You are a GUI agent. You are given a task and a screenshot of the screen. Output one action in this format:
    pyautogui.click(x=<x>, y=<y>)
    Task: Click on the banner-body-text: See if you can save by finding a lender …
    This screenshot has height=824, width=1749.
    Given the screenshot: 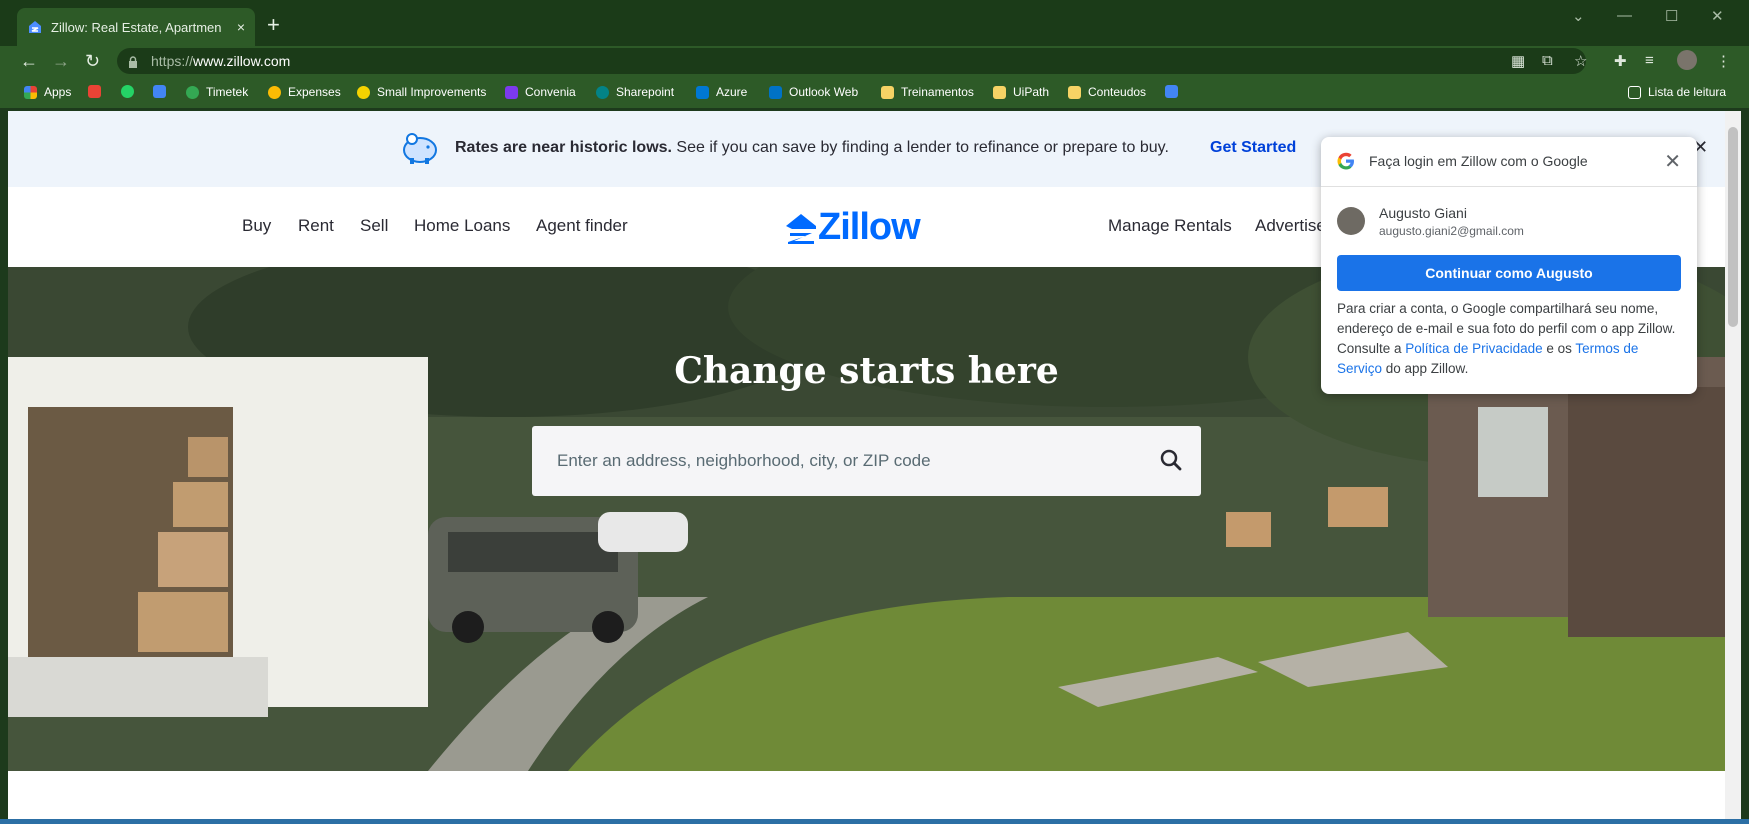 What is the action you would take?
    pyautogui.click(x=920, y=147)
    